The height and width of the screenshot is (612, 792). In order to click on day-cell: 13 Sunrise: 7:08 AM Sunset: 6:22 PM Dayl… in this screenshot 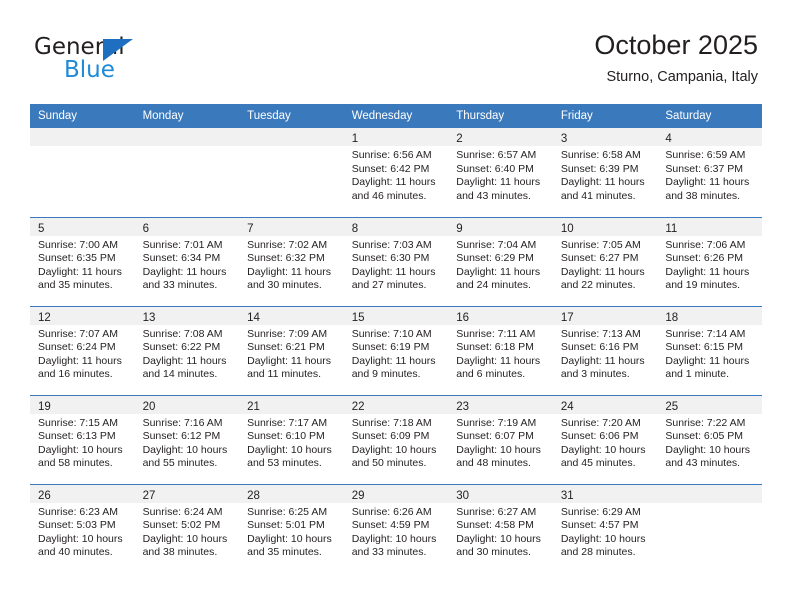, I will do `click(187, 350)`.